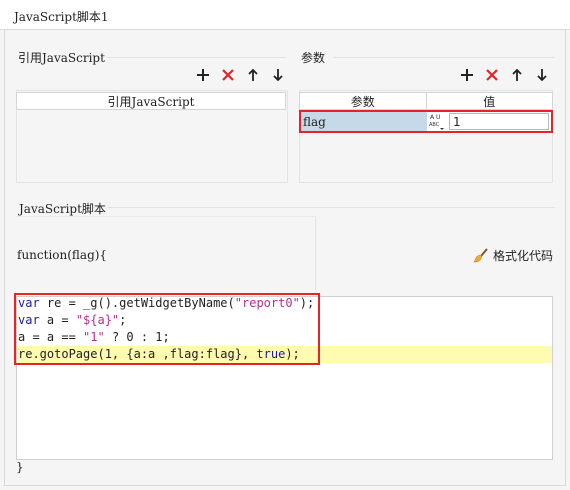  I want to click on move-up-param-button, so click(517, 75).